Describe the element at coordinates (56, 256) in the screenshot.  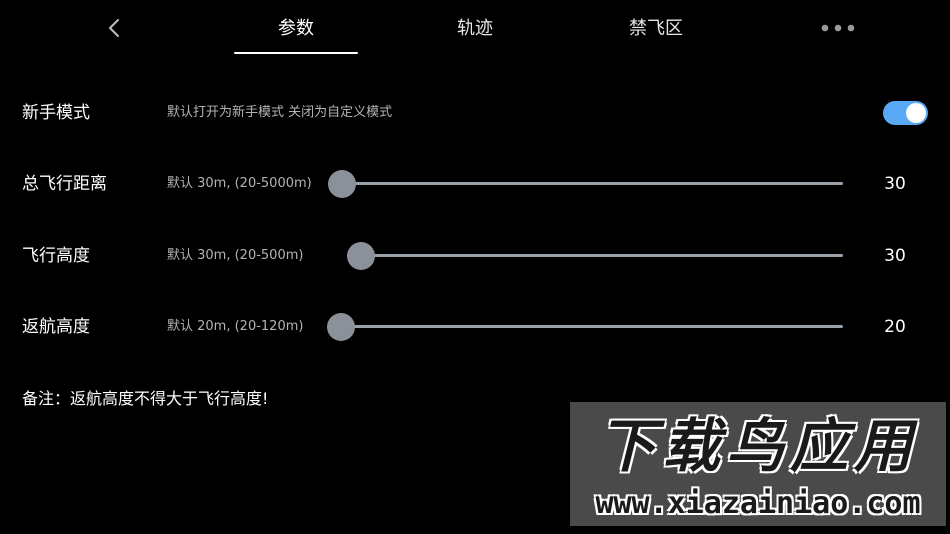
I see `setting-label: 飞行高度` at that location.